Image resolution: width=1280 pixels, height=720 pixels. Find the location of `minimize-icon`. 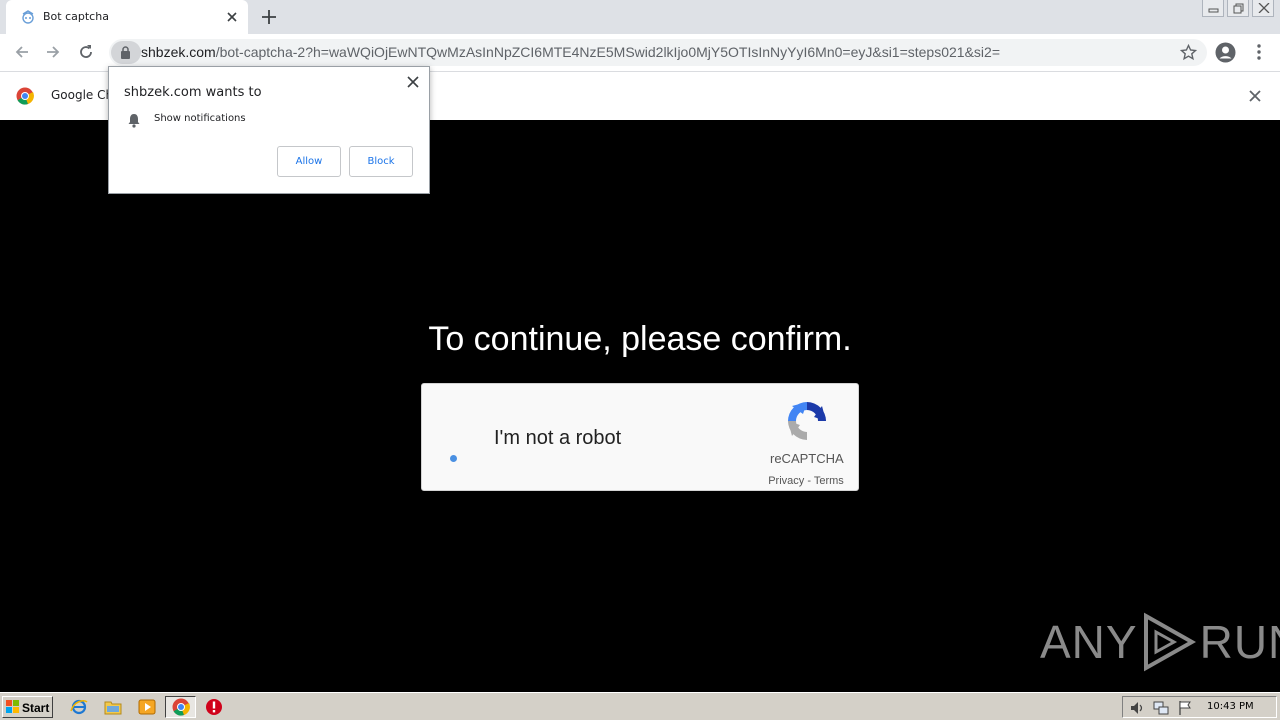

minimize-icon is located at coordinates (1213, 10).